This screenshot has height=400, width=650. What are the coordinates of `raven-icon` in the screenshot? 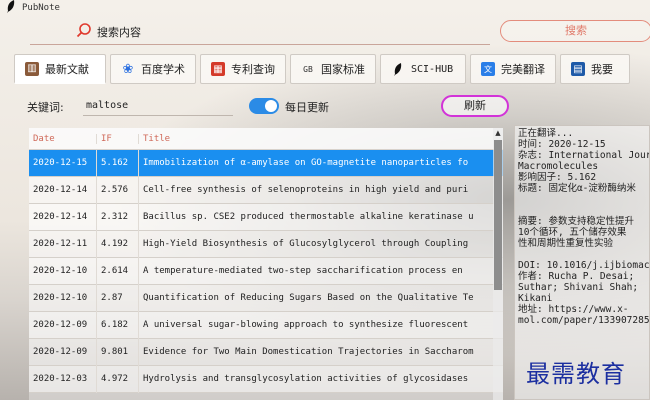 It's located at (398, 69).